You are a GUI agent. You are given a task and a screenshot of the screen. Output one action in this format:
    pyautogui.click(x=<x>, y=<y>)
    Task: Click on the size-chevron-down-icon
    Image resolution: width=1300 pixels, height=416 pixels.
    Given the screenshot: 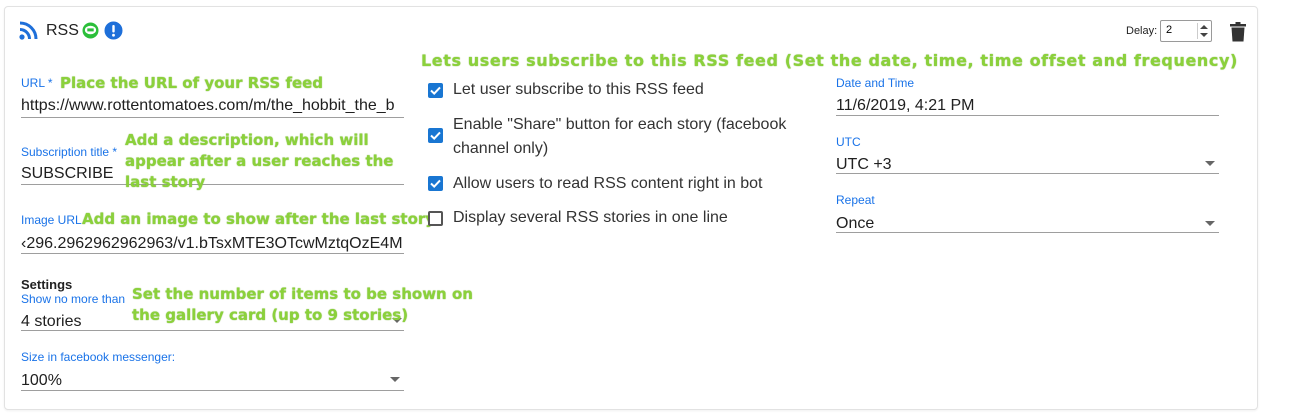 What is the action you would take?
    pyautogui.click(x=395, y=379)
    